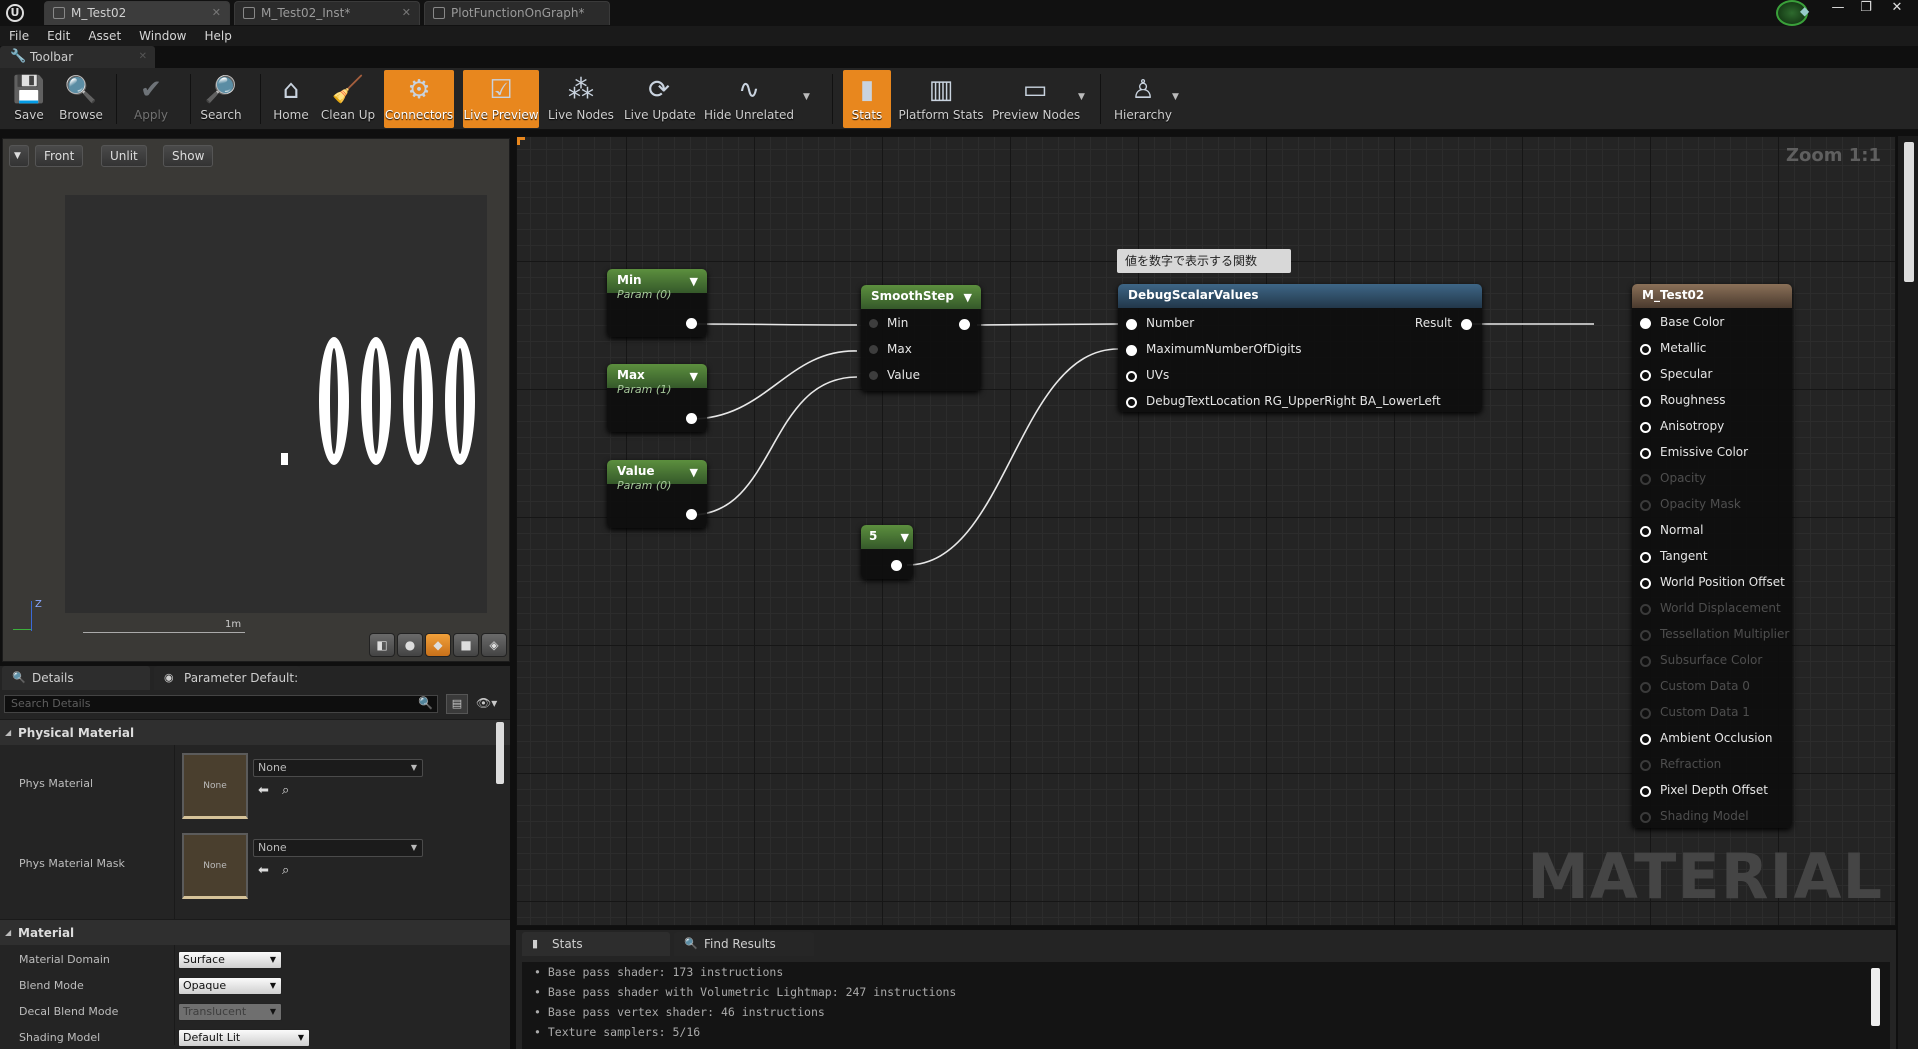 The width and height of the screenshot is (1918, 1049). I want to click on input-pin-text-location, so click(1131, 402).